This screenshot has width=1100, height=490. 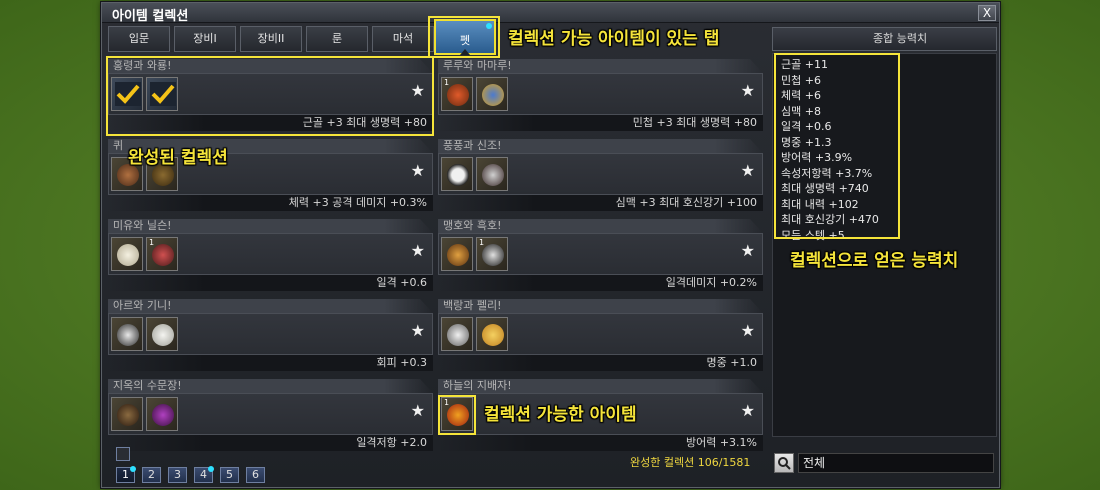 What do you see at coordinates (270, 283) in the screenshot?
I see `collection-reward: 일격 +0.6` at bounding box center [270, 283].